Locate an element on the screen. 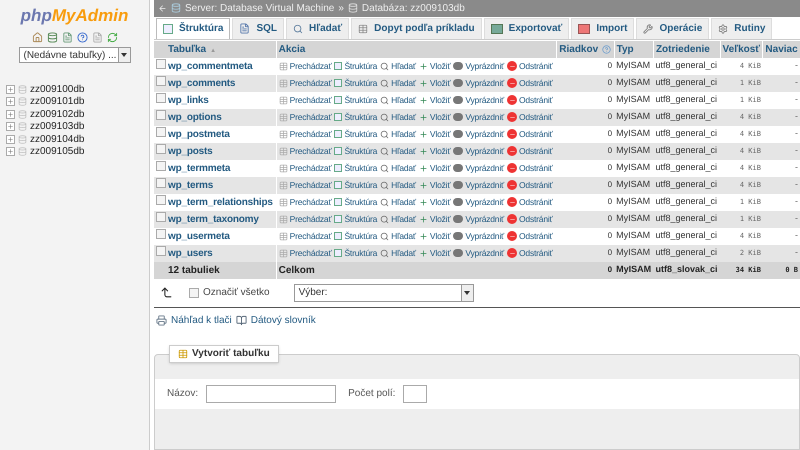  table-name: wp_postmeta is located at coordinates (221, 134).